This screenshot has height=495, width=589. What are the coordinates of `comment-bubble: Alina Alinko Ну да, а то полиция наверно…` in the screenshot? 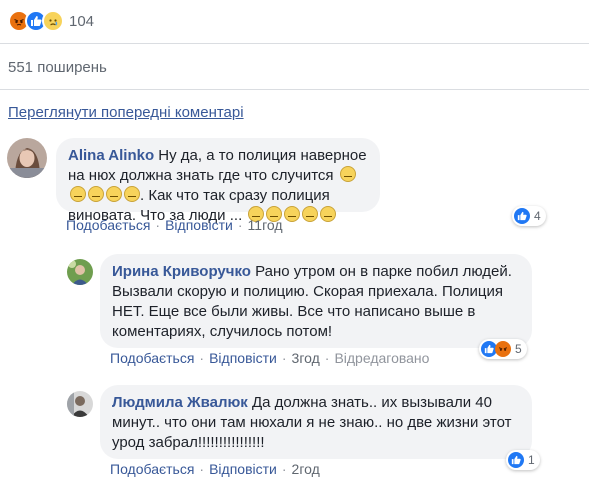 It's located at (218, 181).